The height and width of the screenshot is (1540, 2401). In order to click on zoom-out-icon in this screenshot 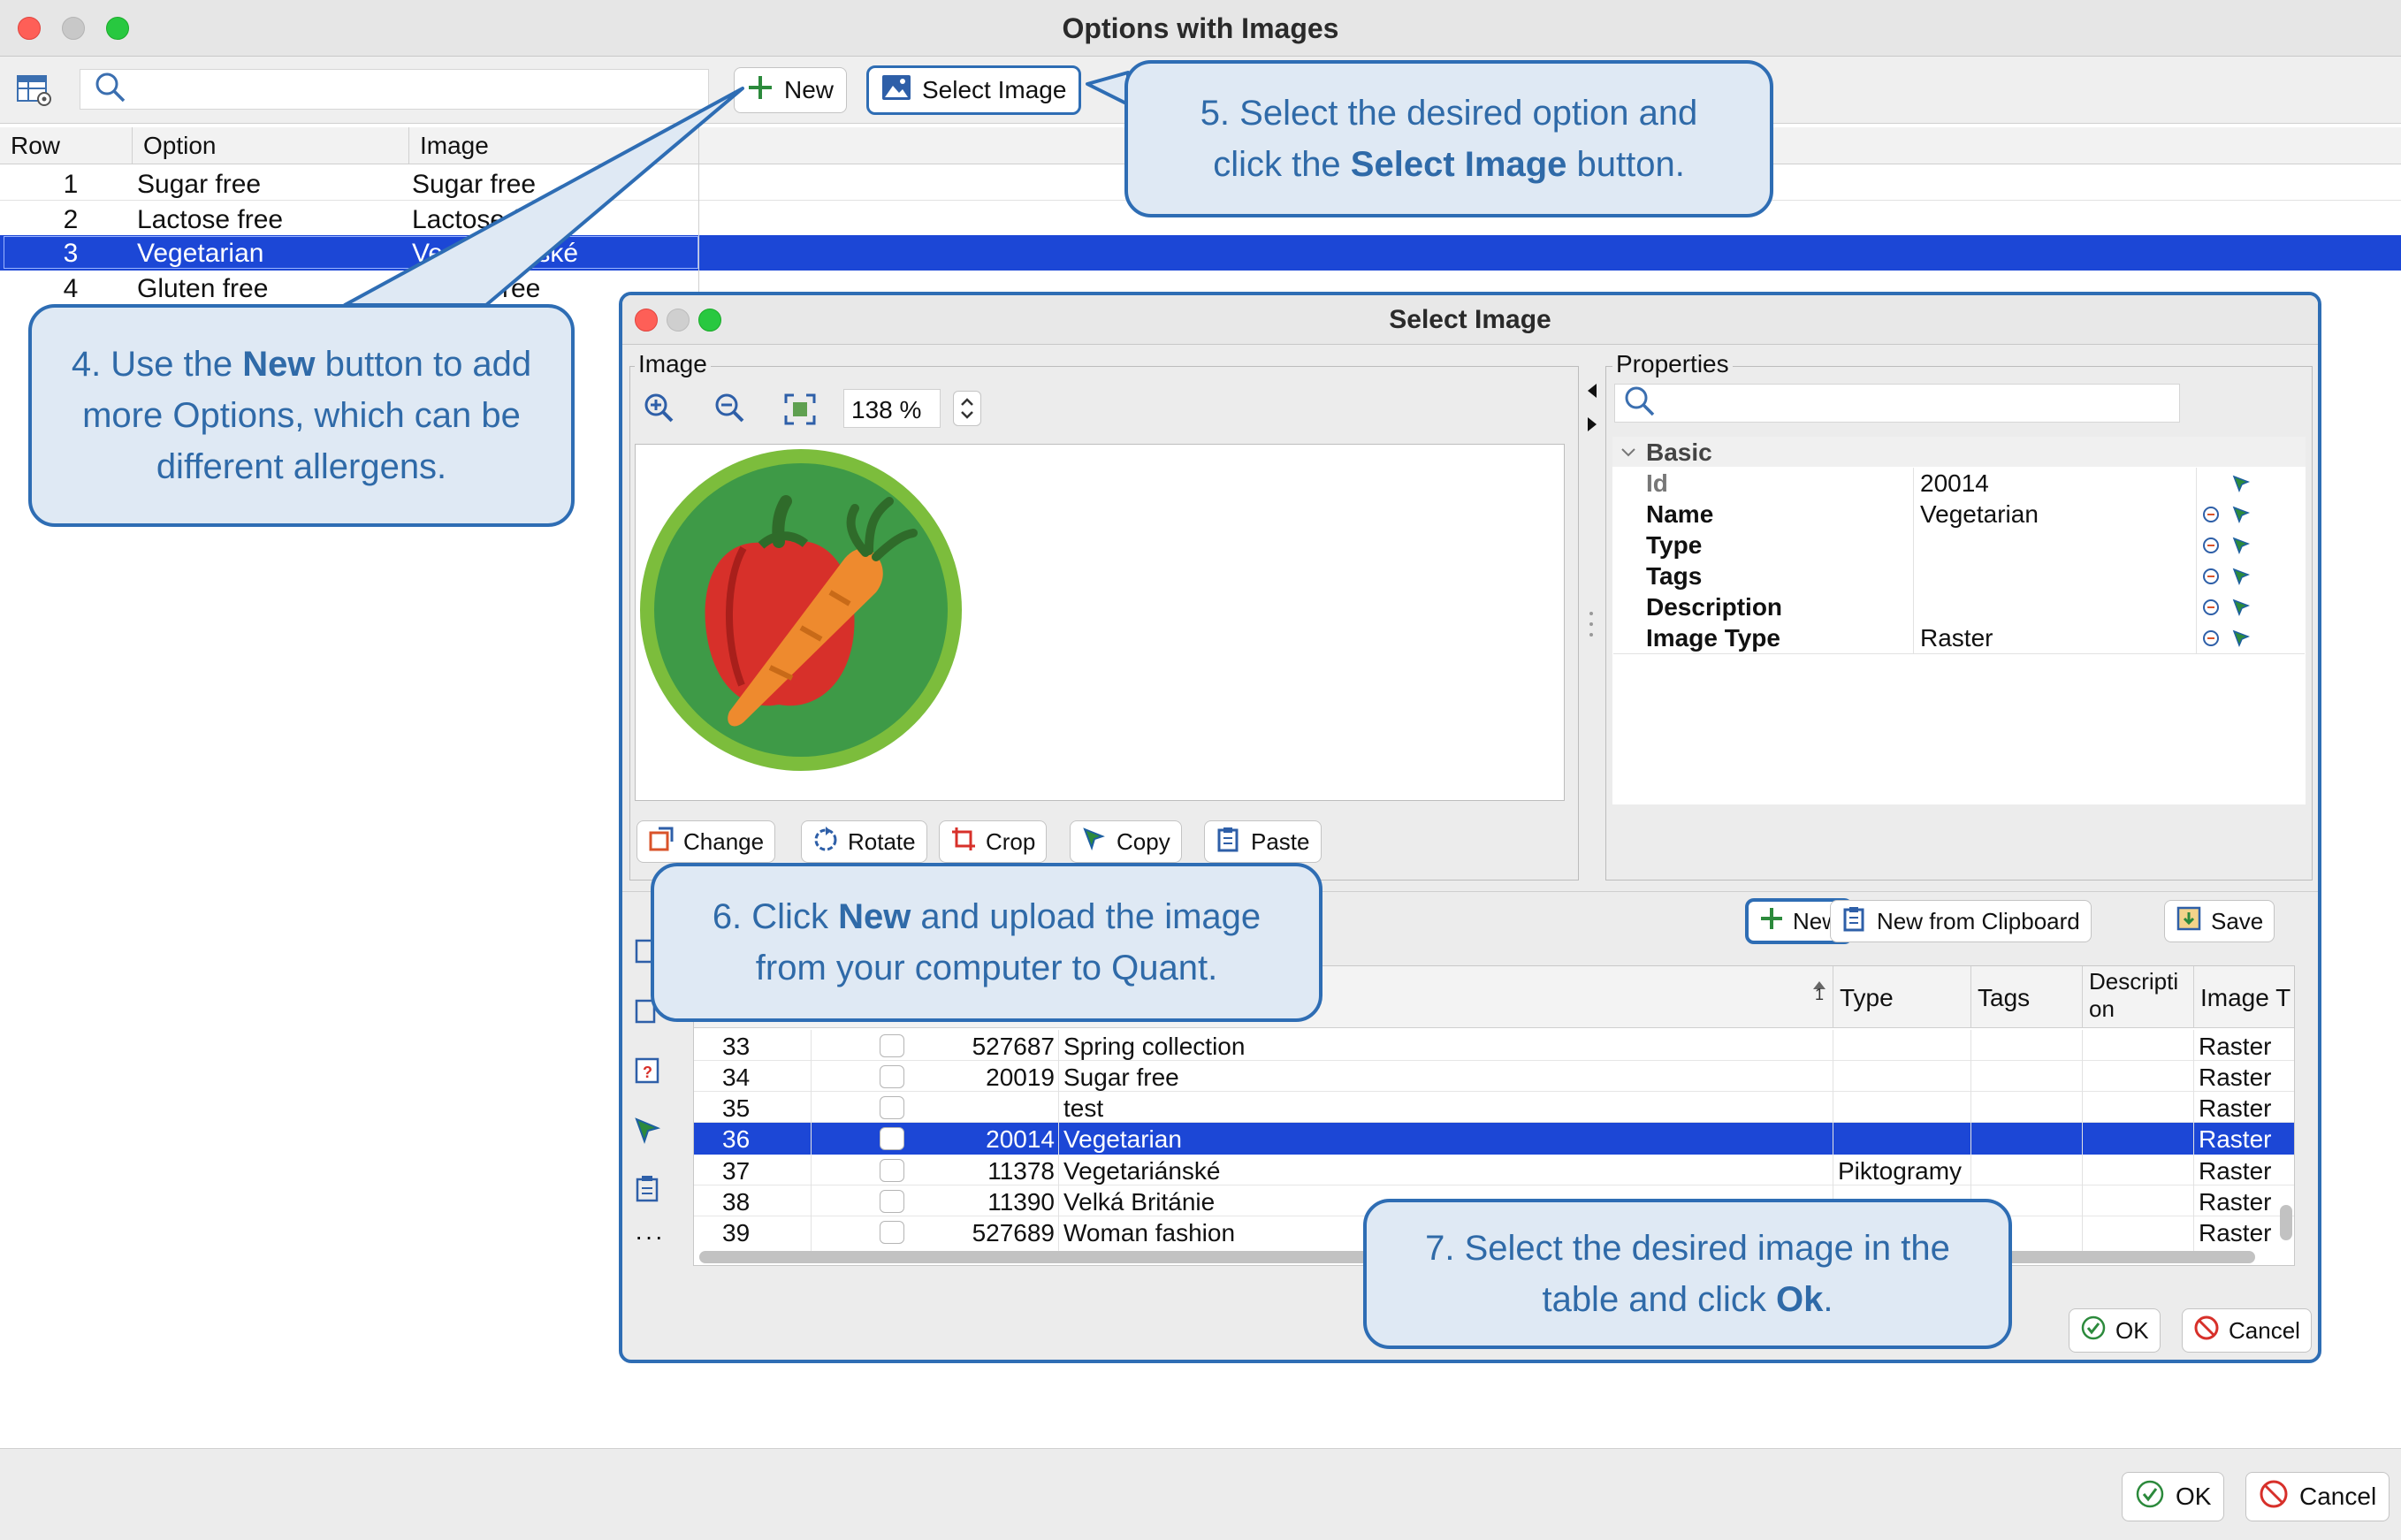, I will do `click(730, 408)`.